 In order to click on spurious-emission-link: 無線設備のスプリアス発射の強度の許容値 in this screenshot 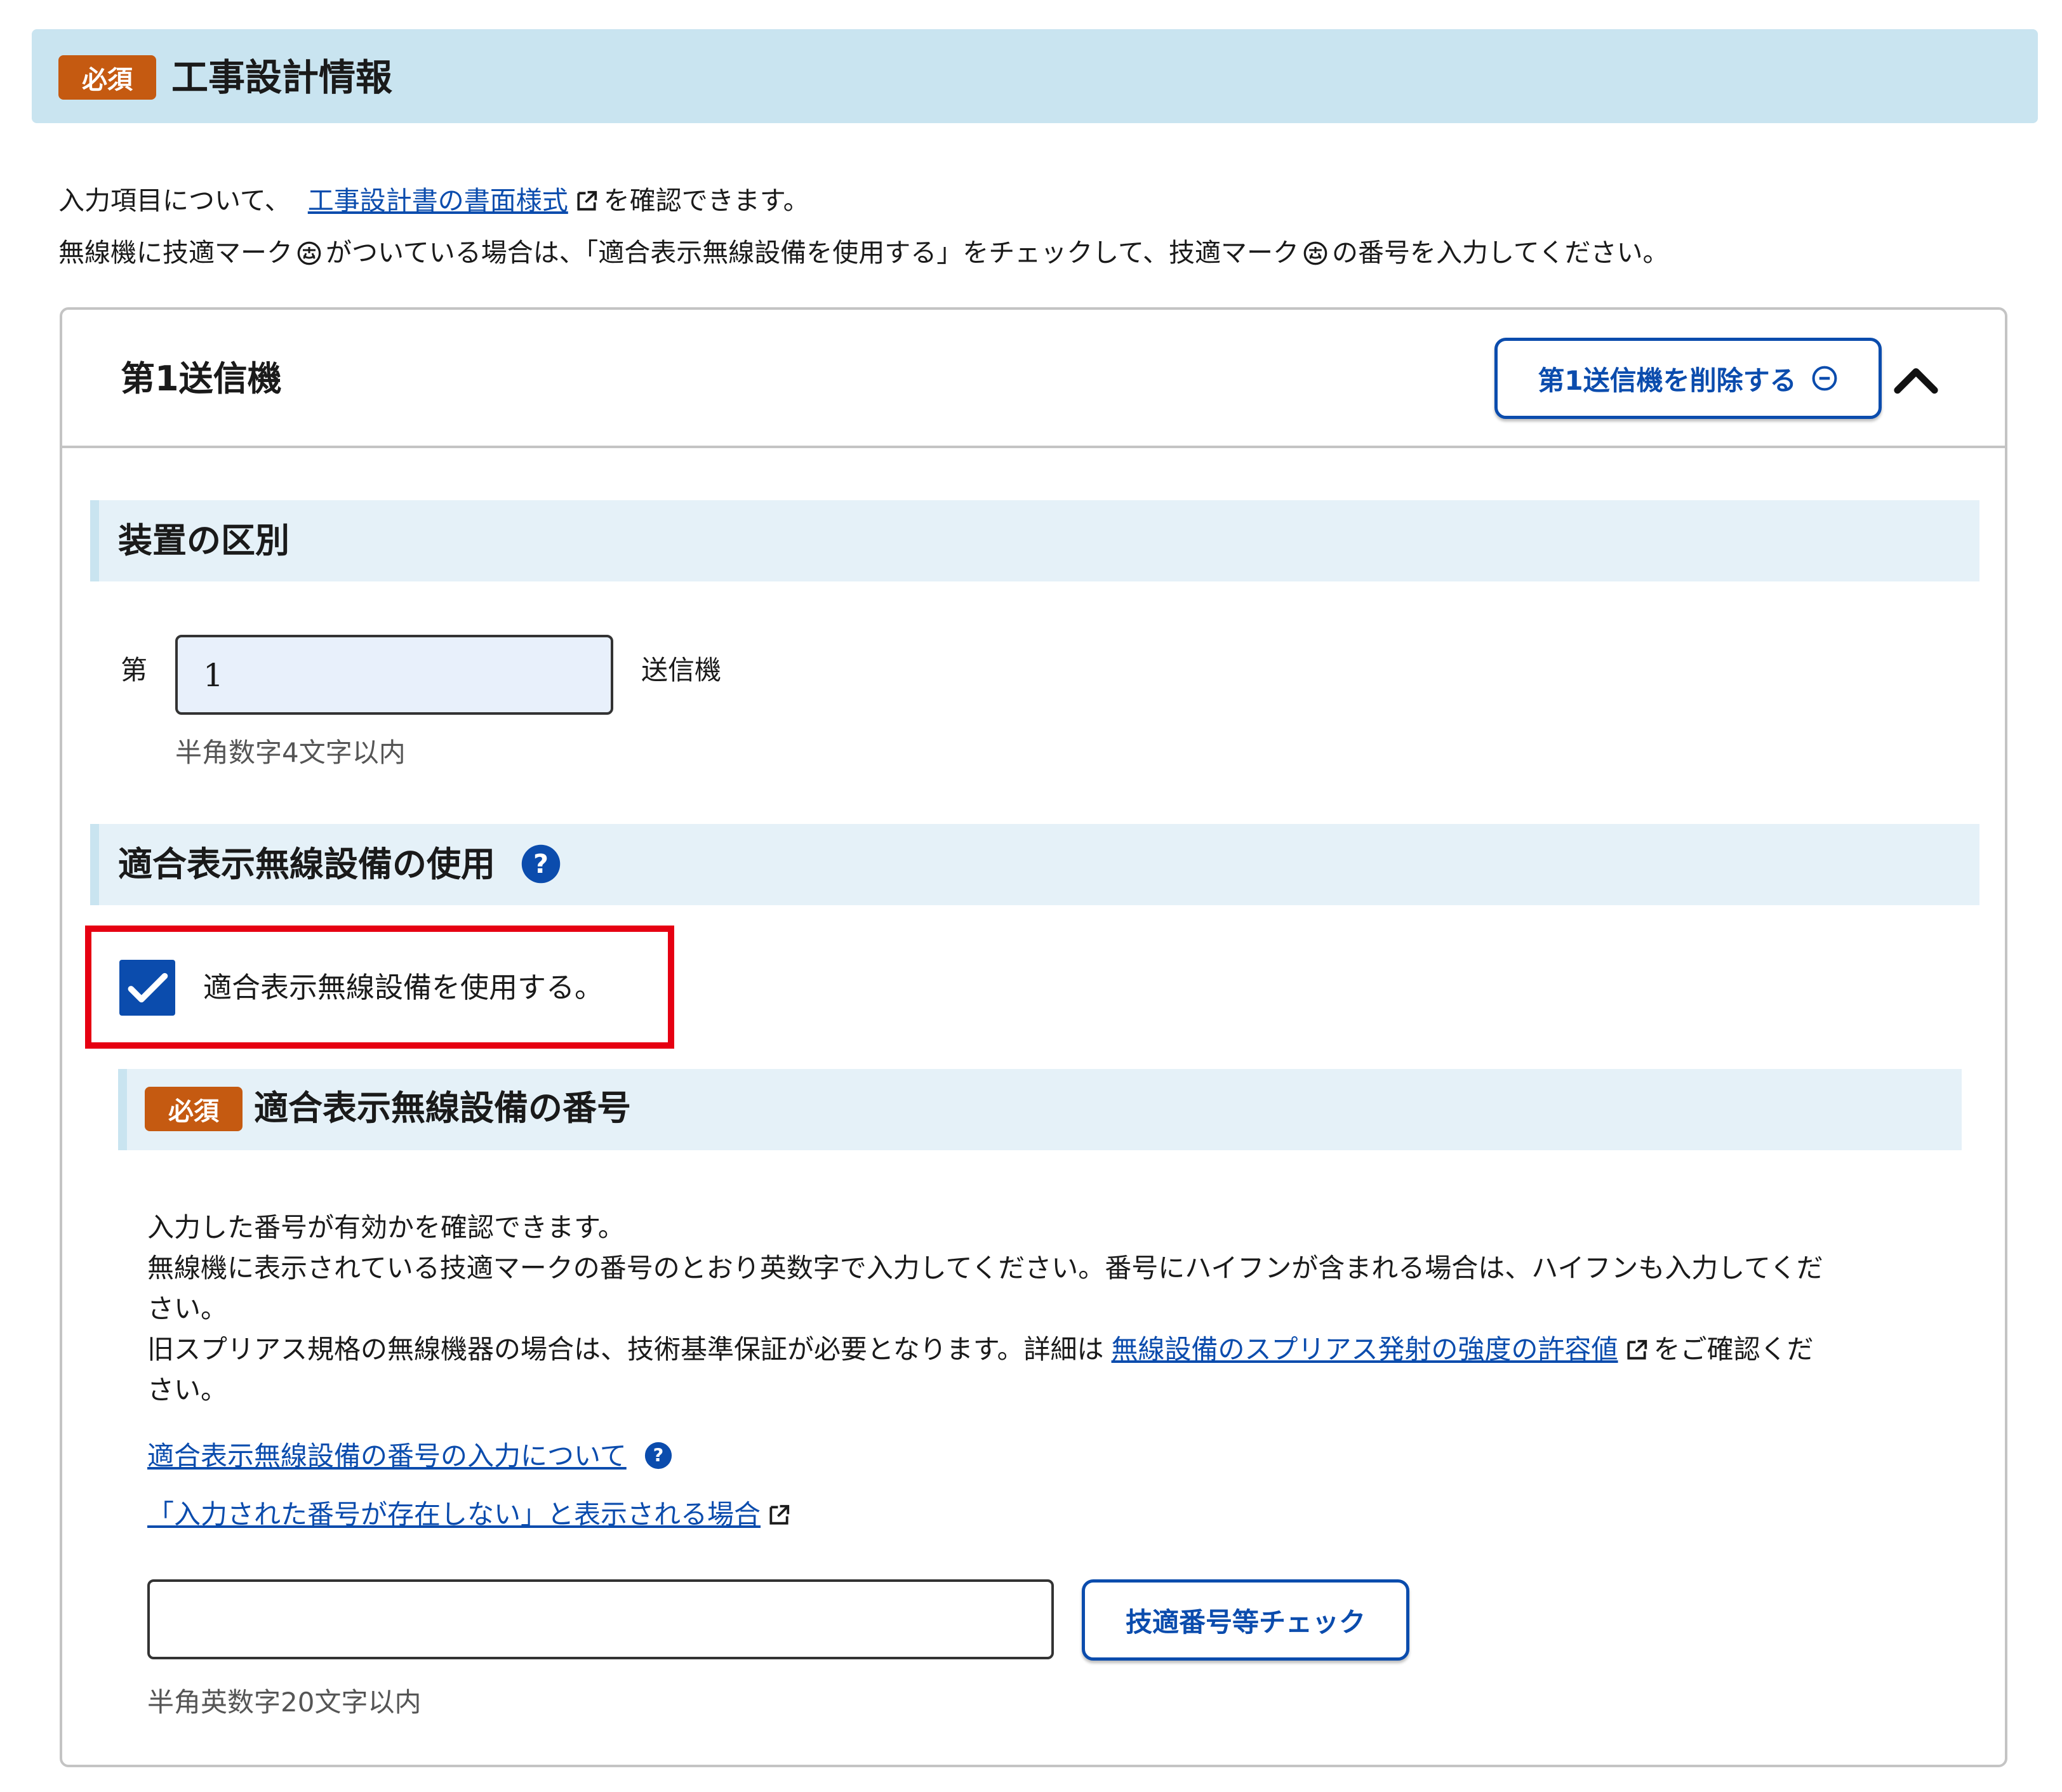, I will do `click(1365, 1349)`.